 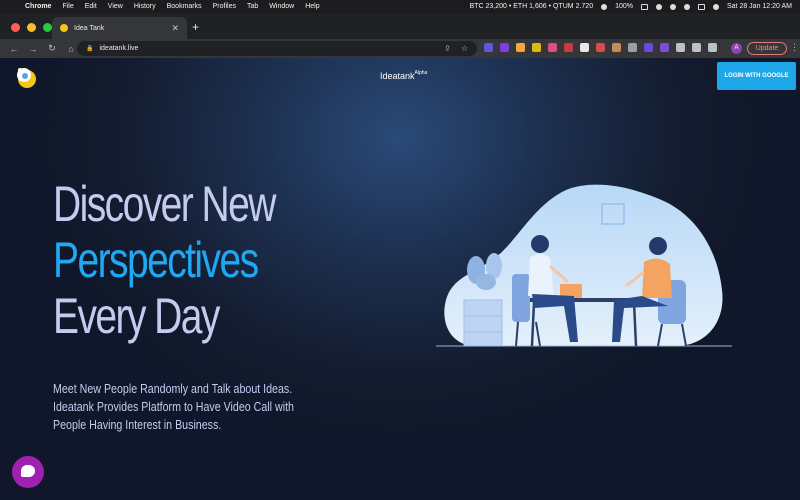 I want to click on crypto-ticker: BTC 23,200 • ETH 1,606 • QTUM 2.720, so click(x=532, y=6).